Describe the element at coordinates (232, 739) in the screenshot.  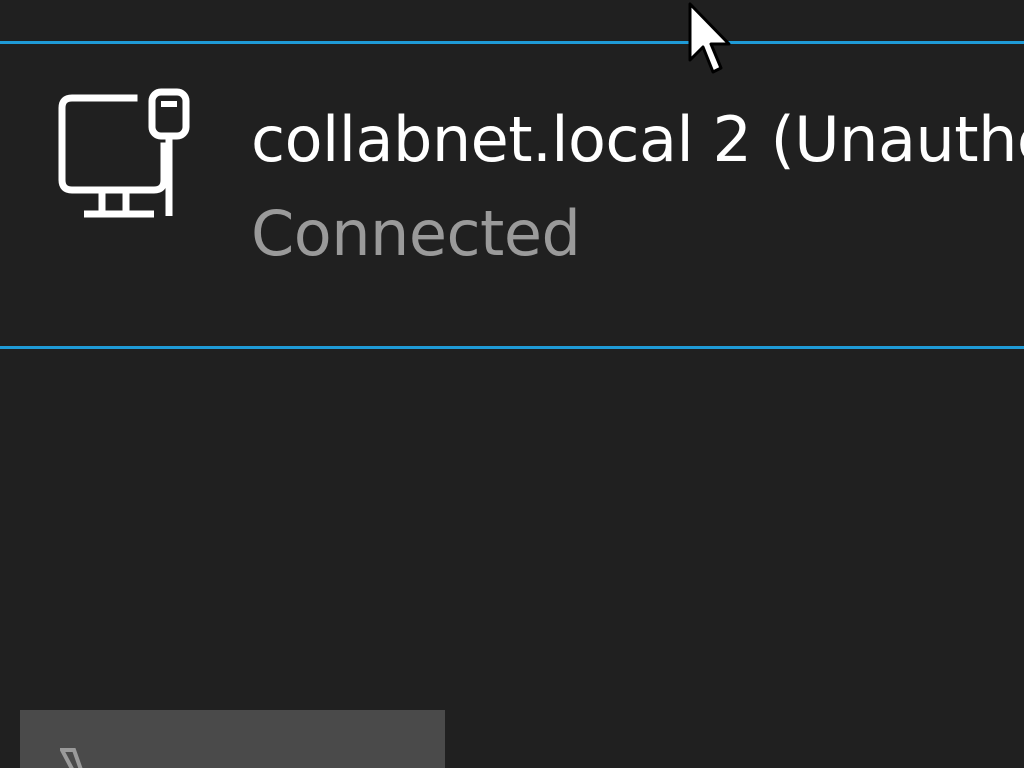
I see `airplane-mode-button` at that location.